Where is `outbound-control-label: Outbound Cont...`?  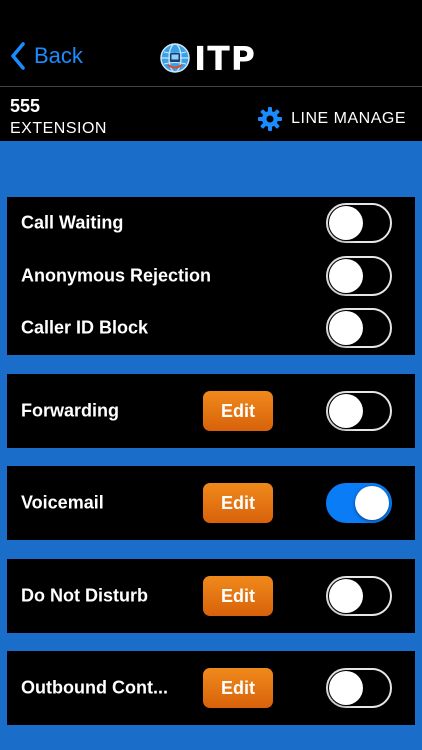
outbound-control-label: Outbound Cont... is located at coordinates (94, 687).